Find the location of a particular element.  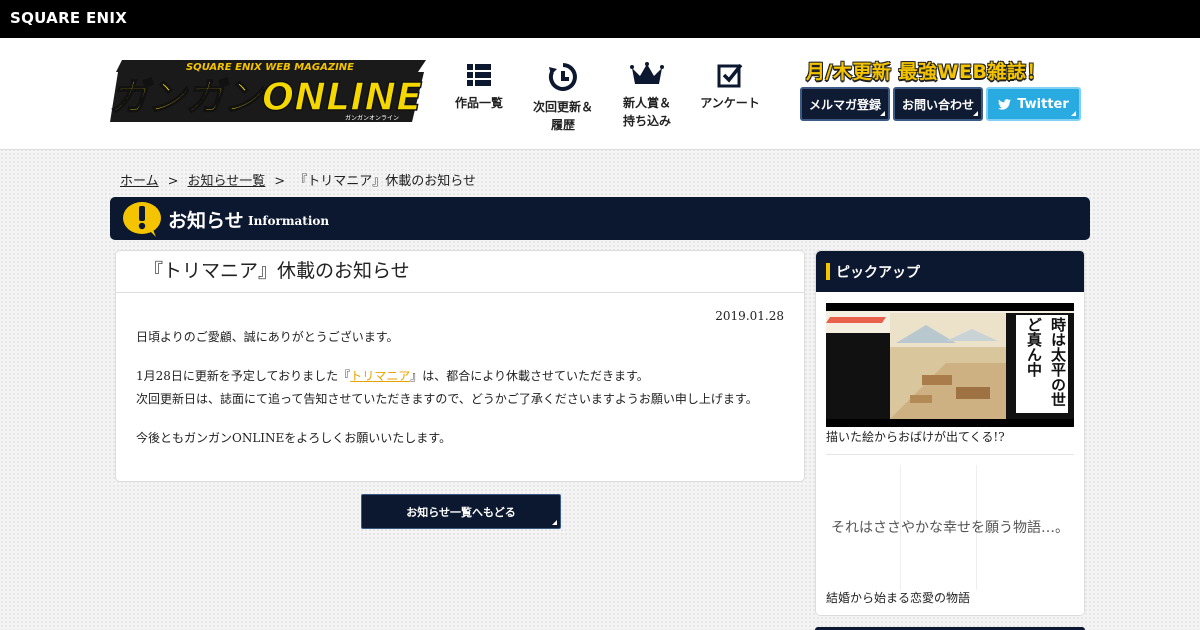

text-span: 1月28日に更新を予定しておりました『 is located at coordinates (243, 376).